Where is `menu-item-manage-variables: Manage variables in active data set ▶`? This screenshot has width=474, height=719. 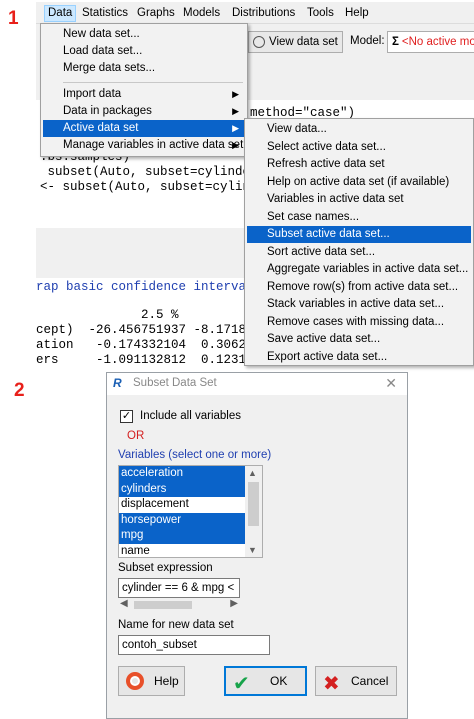 menu-item-manage-variables: Manage variables in active data set ▶ is located at coordinates (144, 145).